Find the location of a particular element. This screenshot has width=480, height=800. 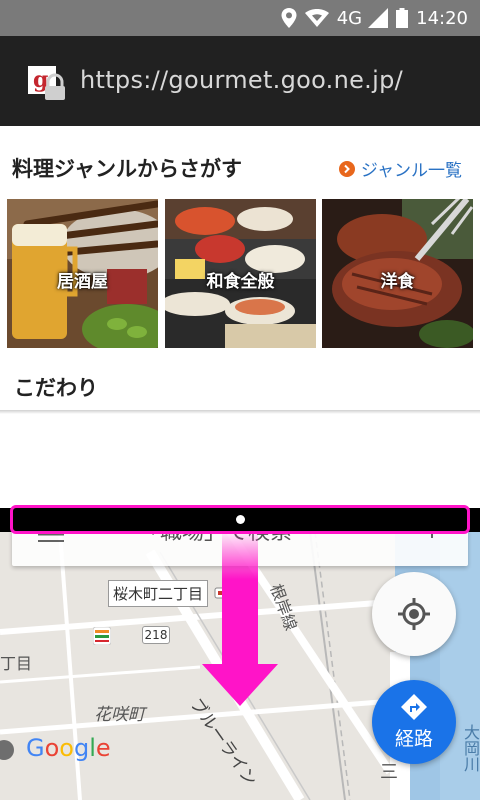

directions-icon is located at coordinates (414, 707).